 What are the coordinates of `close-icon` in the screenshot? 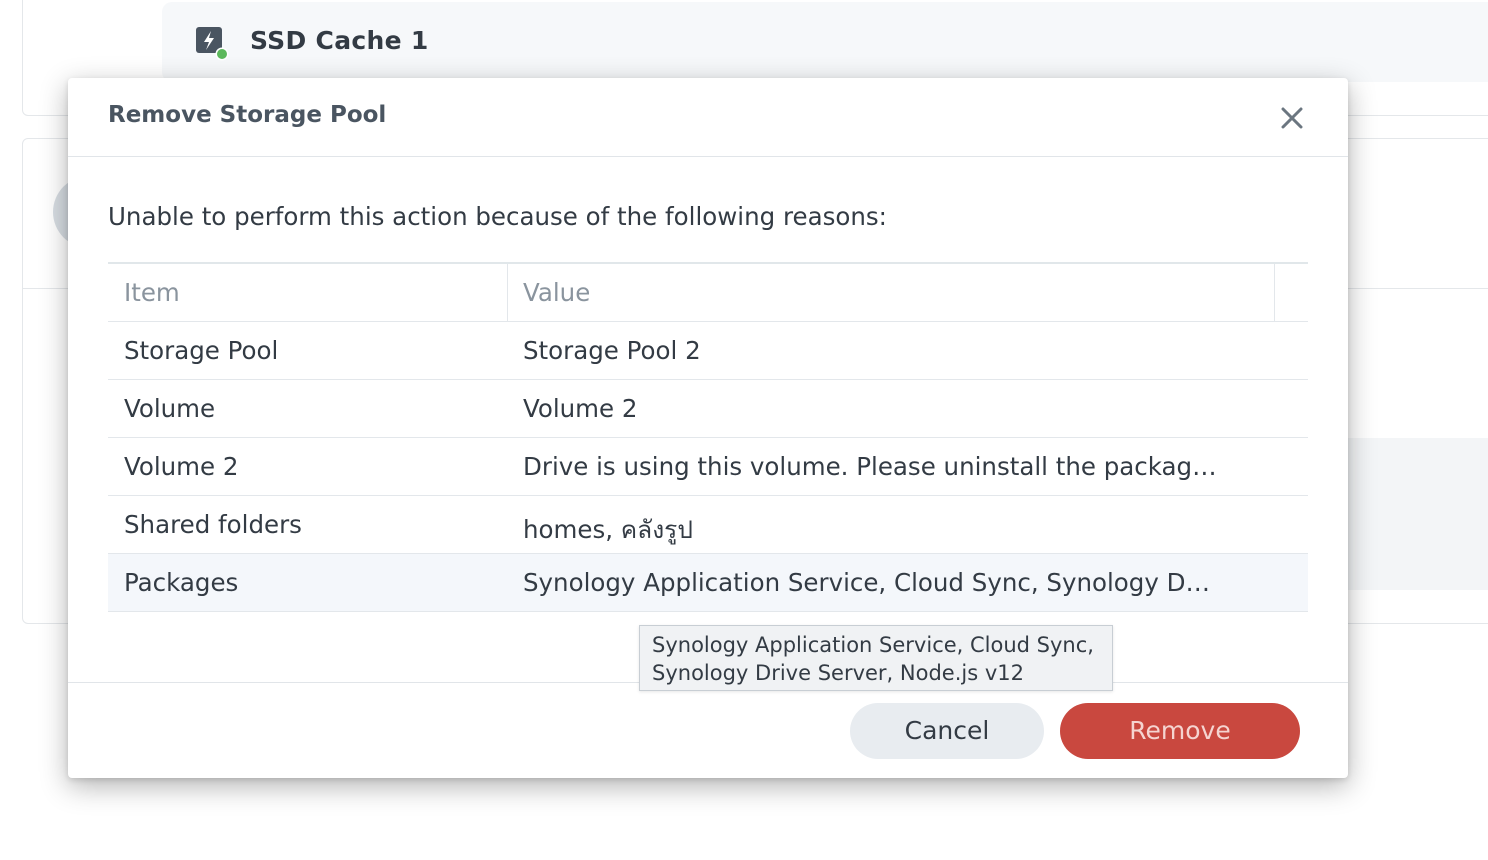 It's located at (1292, 118).